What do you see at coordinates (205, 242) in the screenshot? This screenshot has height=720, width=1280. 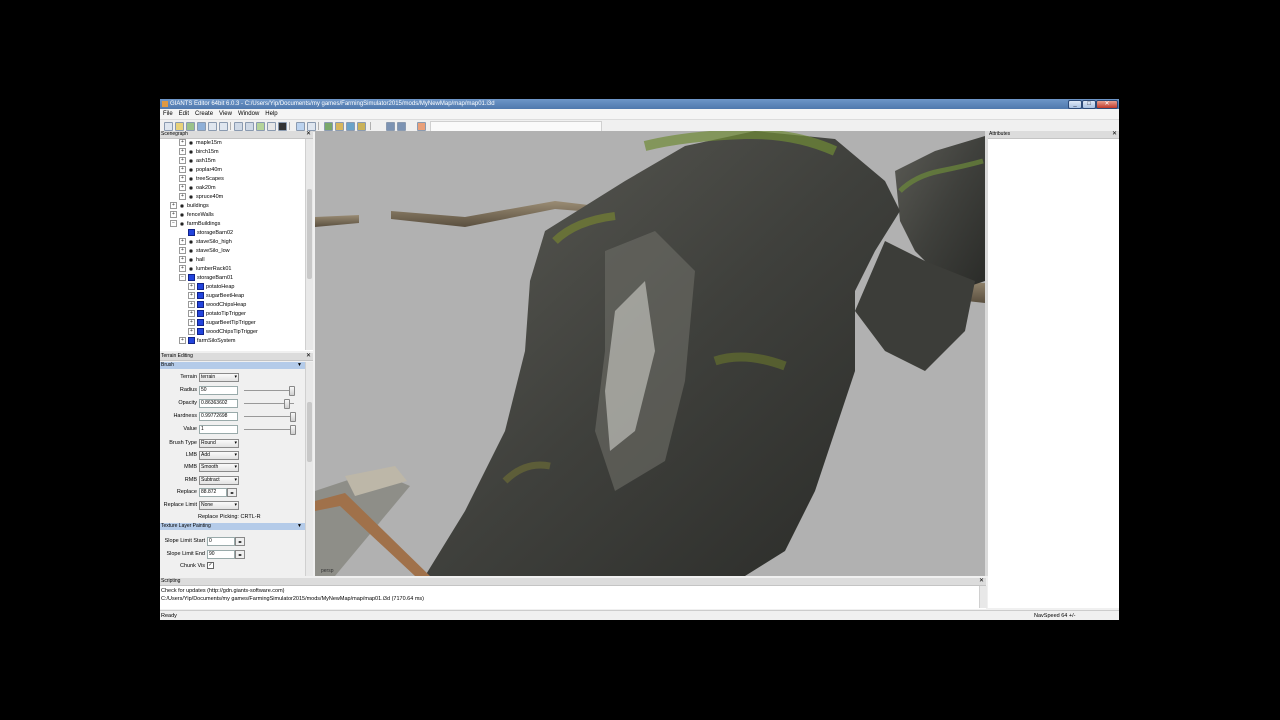 I see `scenegraph-item: + staveSilo_high` at bounding box center [205, 242].